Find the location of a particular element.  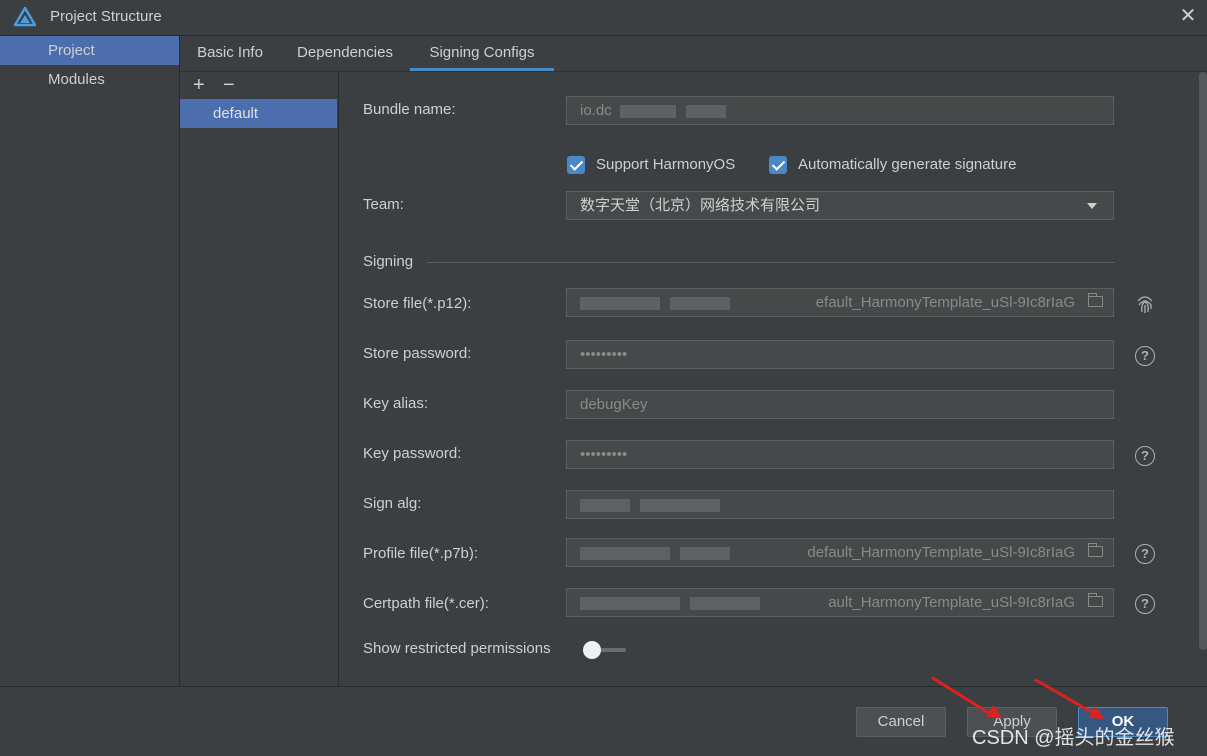

toggle-knob is located at coordinates (592, 650).